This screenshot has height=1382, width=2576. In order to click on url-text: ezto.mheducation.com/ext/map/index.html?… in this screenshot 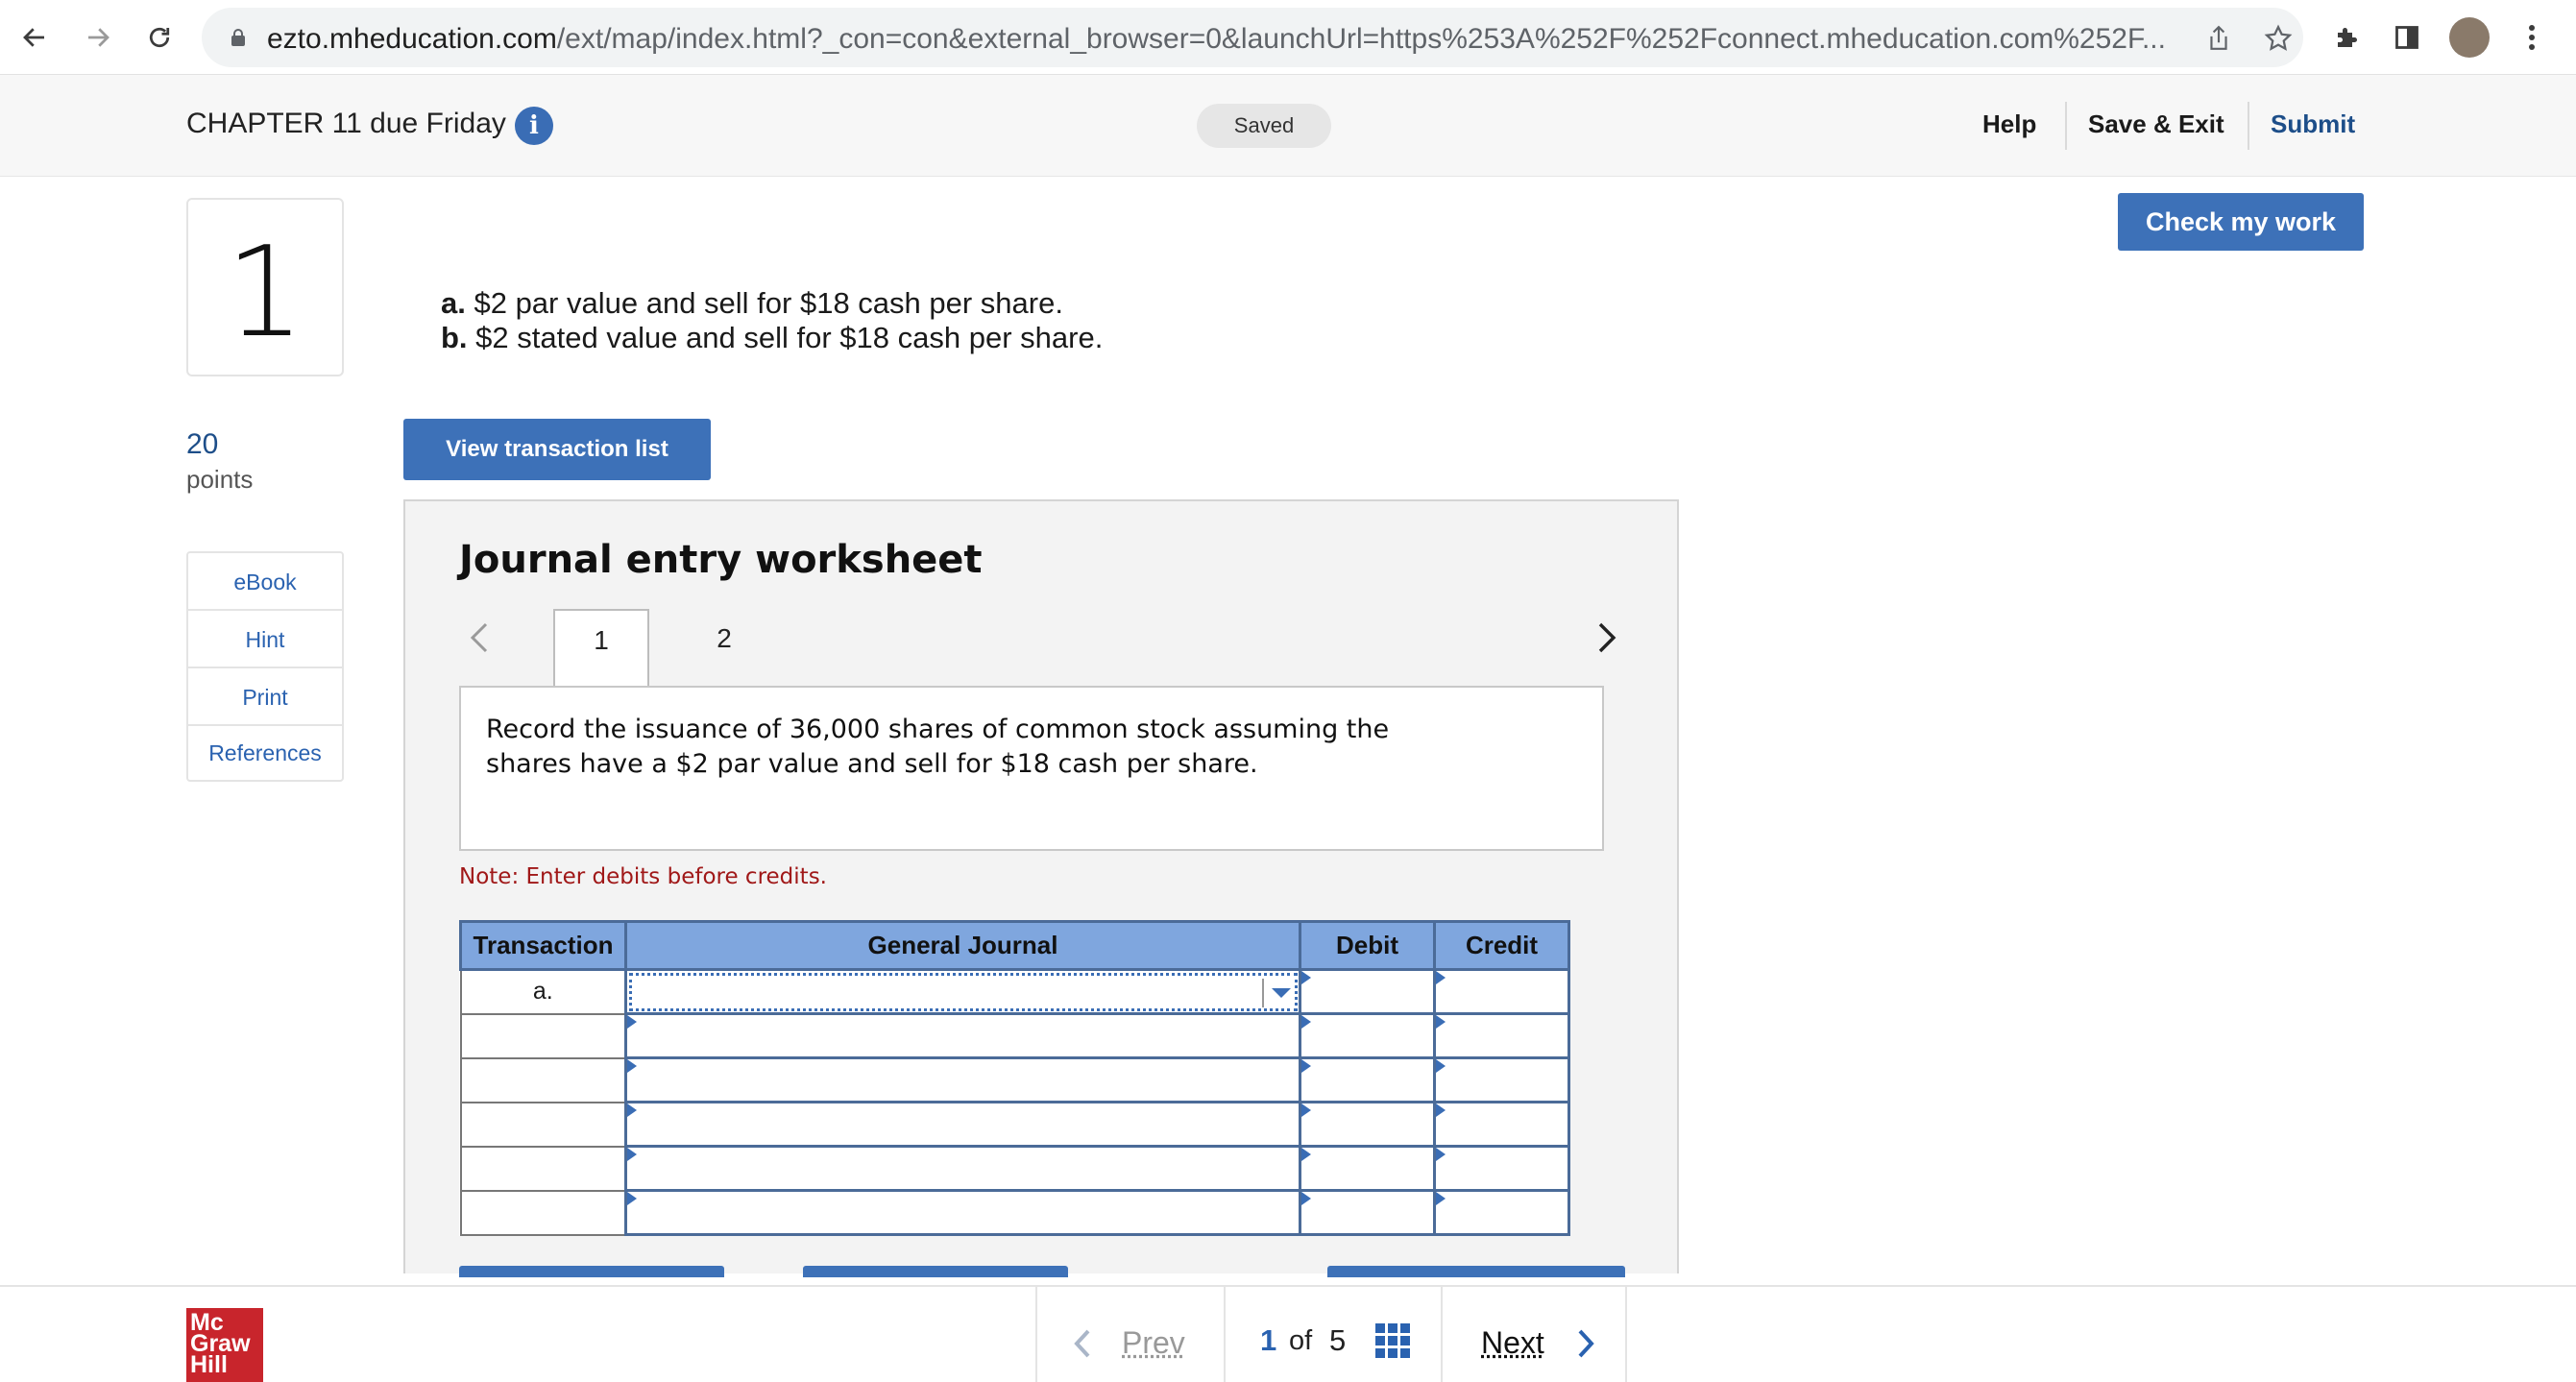, I will do `click(1217, 39)`.